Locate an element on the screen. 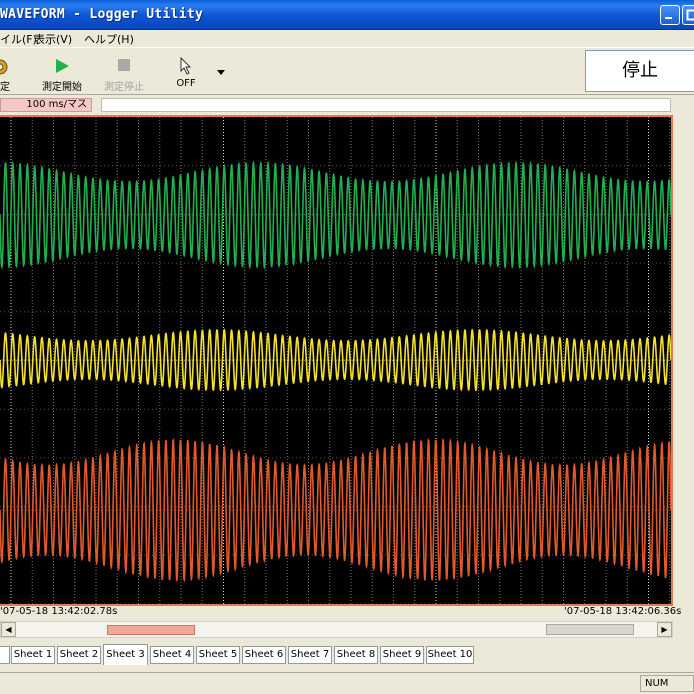  dropdown-arrow-icon is located at coordinates (221, 72).